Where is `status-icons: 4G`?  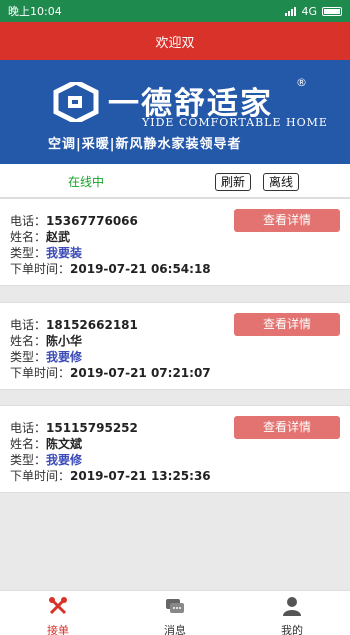
status-icons: 4G is located at coordinates (313, 11).